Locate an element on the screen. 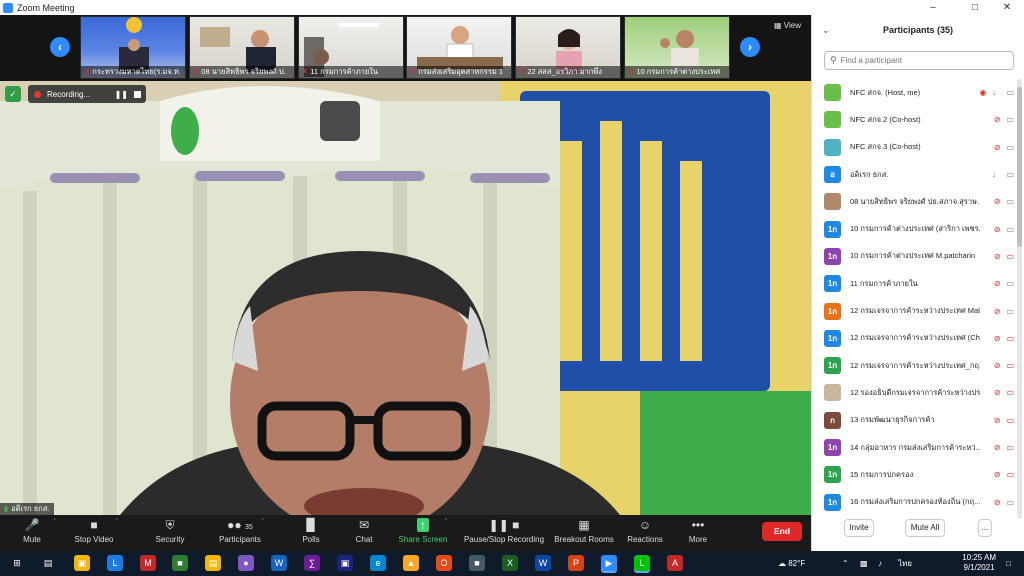 The image size is (1024, 576). language-indicator: ไทย is located at coordinates (905, 563).